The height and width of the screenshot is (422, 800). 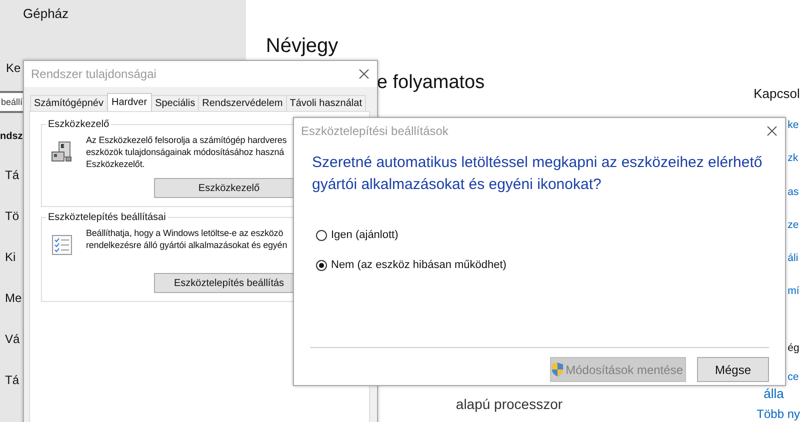 I want to click on link: áli, so click(x=793, y=260).